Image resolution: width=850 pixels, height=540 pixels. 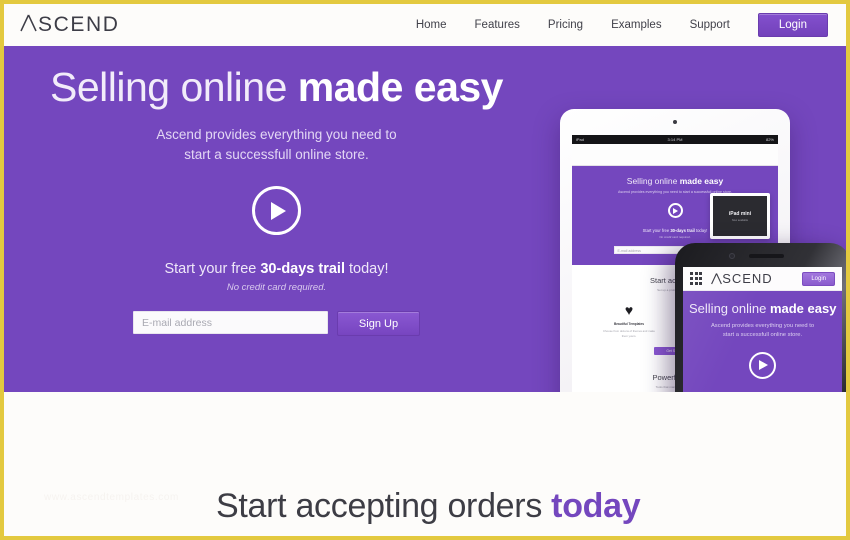 What do you see at coordinates (701, 231) in the screenshot?
I see `tablet-trial-suffix: today!` at bounding box center [701, 231].